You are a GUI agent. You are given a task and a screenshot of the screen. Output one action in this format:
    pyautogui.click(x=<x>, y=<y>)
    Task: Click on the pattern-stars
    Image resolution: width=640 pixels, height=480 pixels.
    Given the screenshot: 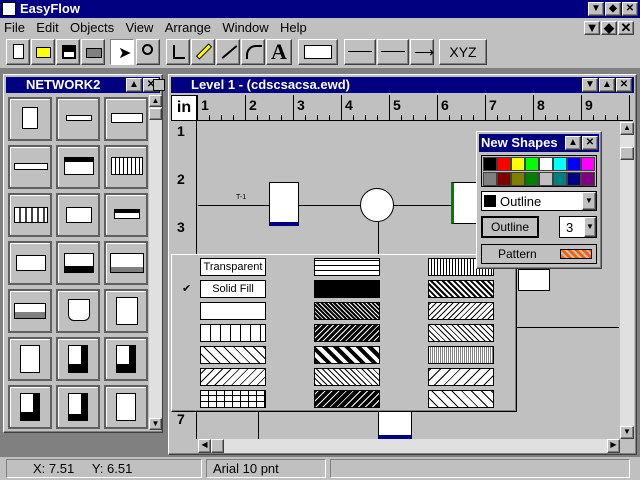 What is the action you would take?
    pyautogui.click(x=461, y=333)
    